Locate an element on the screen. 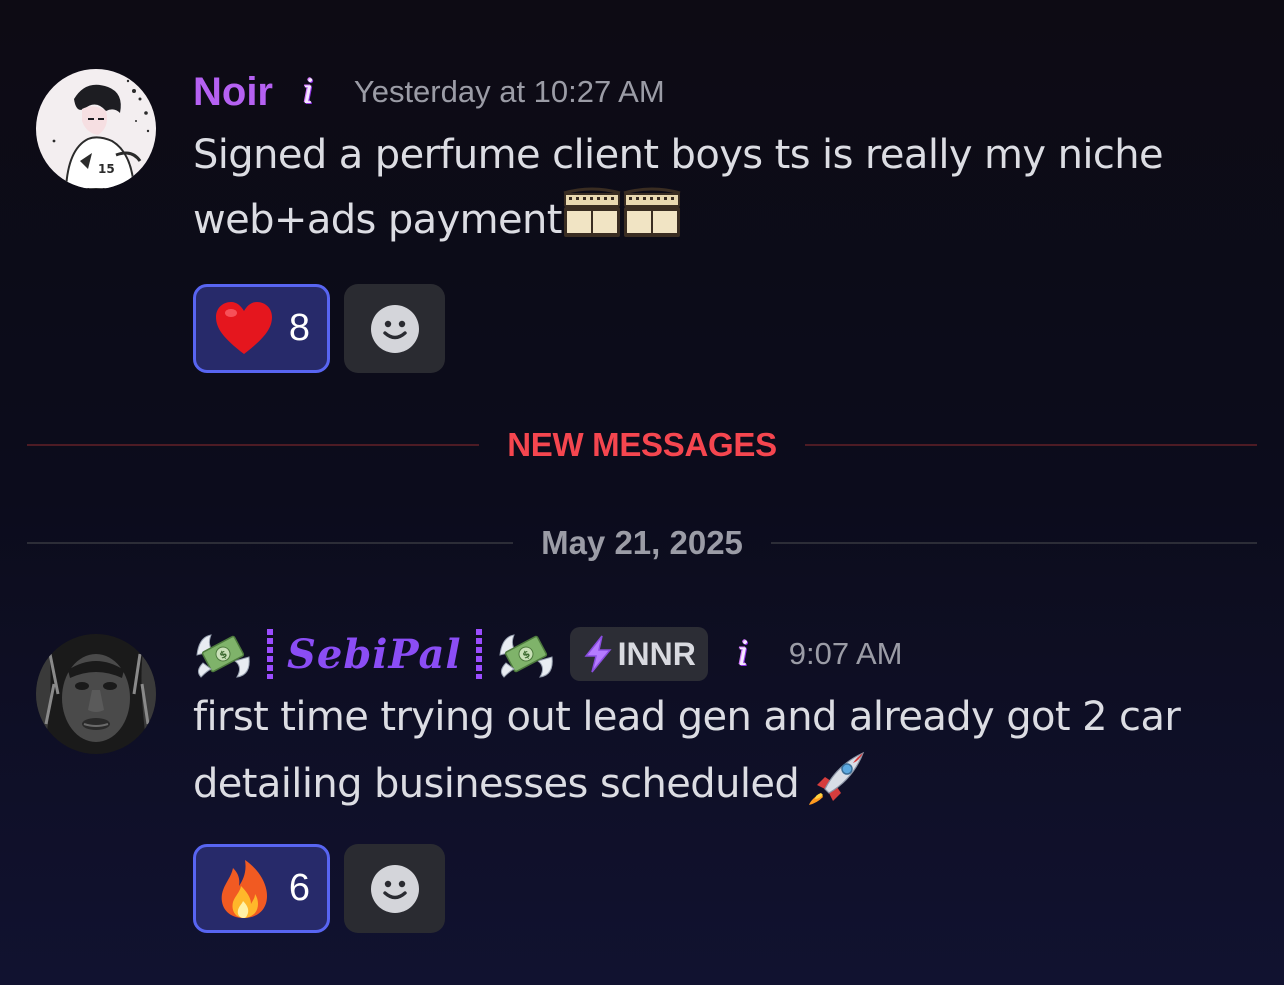 This screenshot has width=1284, height=985. lightning-bolt-icon is located at coordinates (598, 654).